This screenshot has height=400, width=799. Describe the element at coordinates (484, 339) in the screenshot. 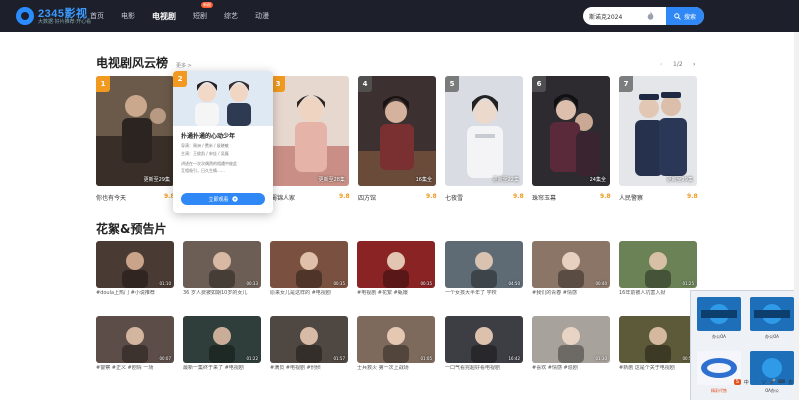

I see `trailer-thumbnail: 16:42` at that location.